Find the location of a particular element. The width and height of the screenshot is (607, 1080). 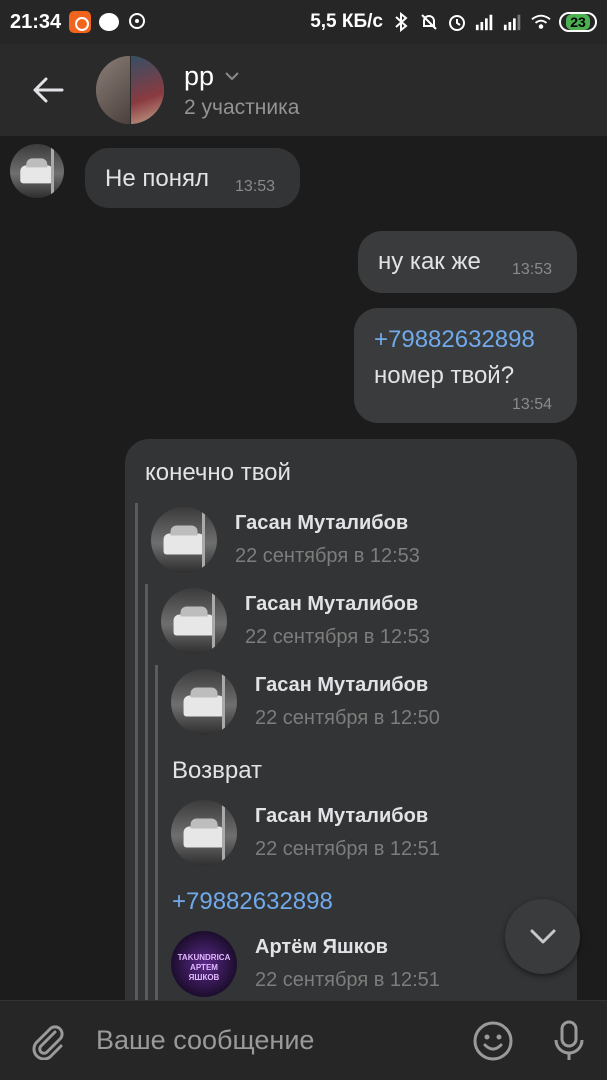

avatar-logo-text: TAKUNDRICA АРТЕМ ЯШКОВ is located at coordinates (204, 967).